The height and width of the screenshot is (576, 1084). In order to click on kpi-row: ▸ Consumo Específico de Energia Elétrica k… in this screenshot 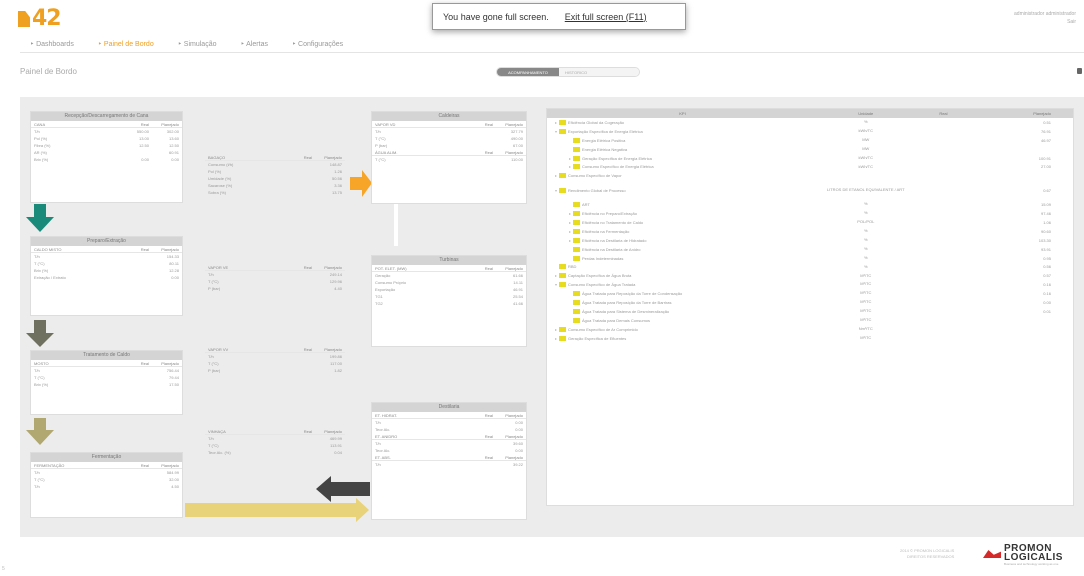, I will do `click(810, 166)`.